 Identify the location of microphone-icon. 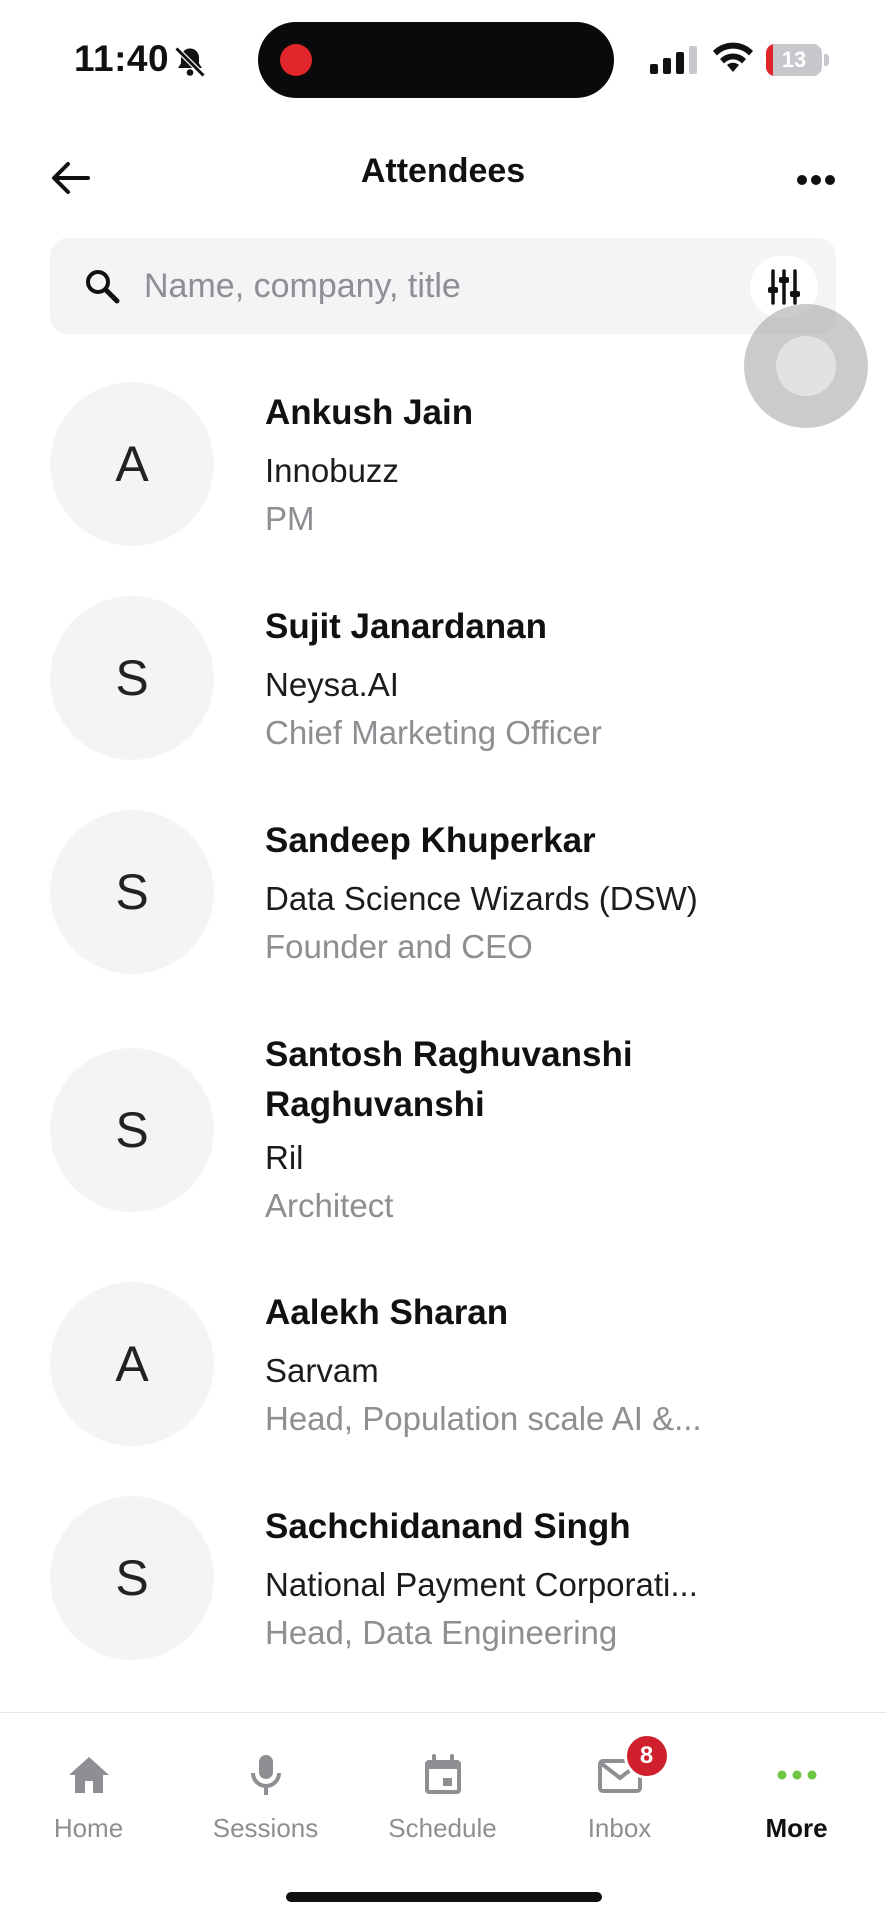
(265, 1775).